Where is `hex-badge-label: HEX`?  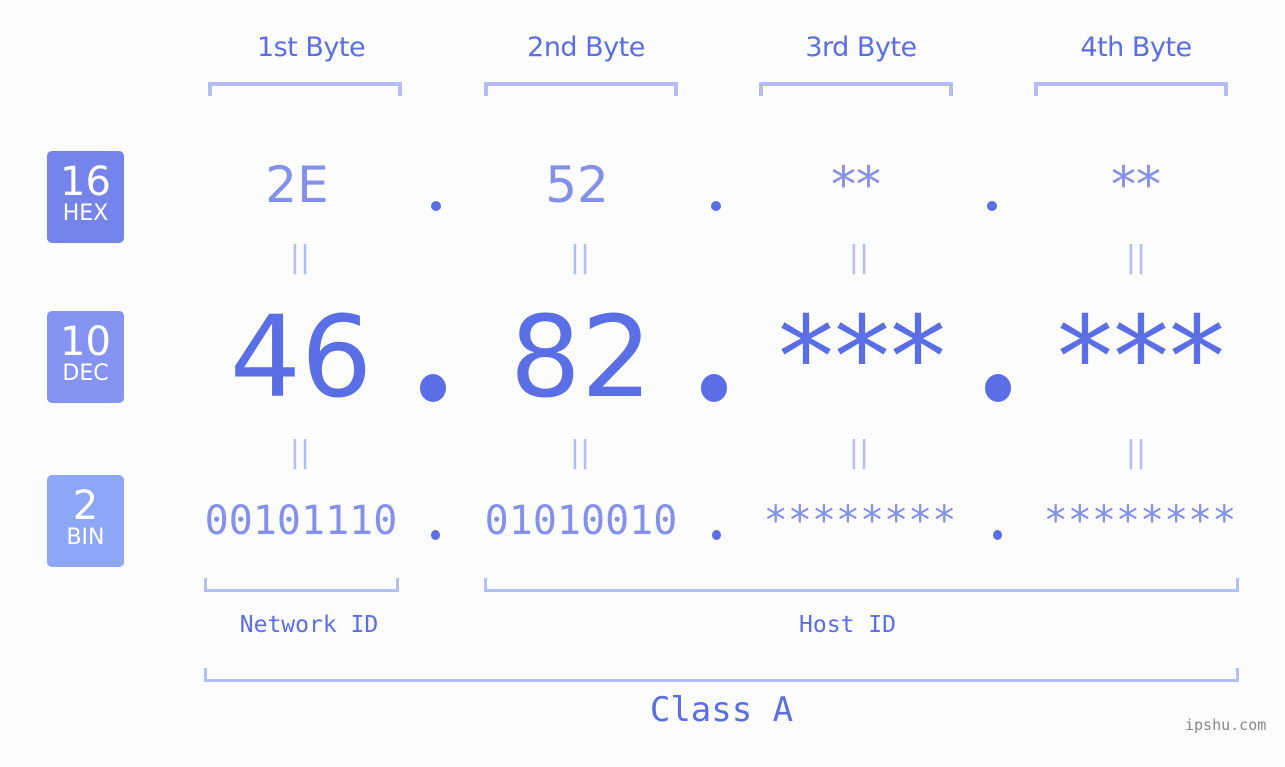
hex-badge-label: HEX is located at coordinates (85, 213).